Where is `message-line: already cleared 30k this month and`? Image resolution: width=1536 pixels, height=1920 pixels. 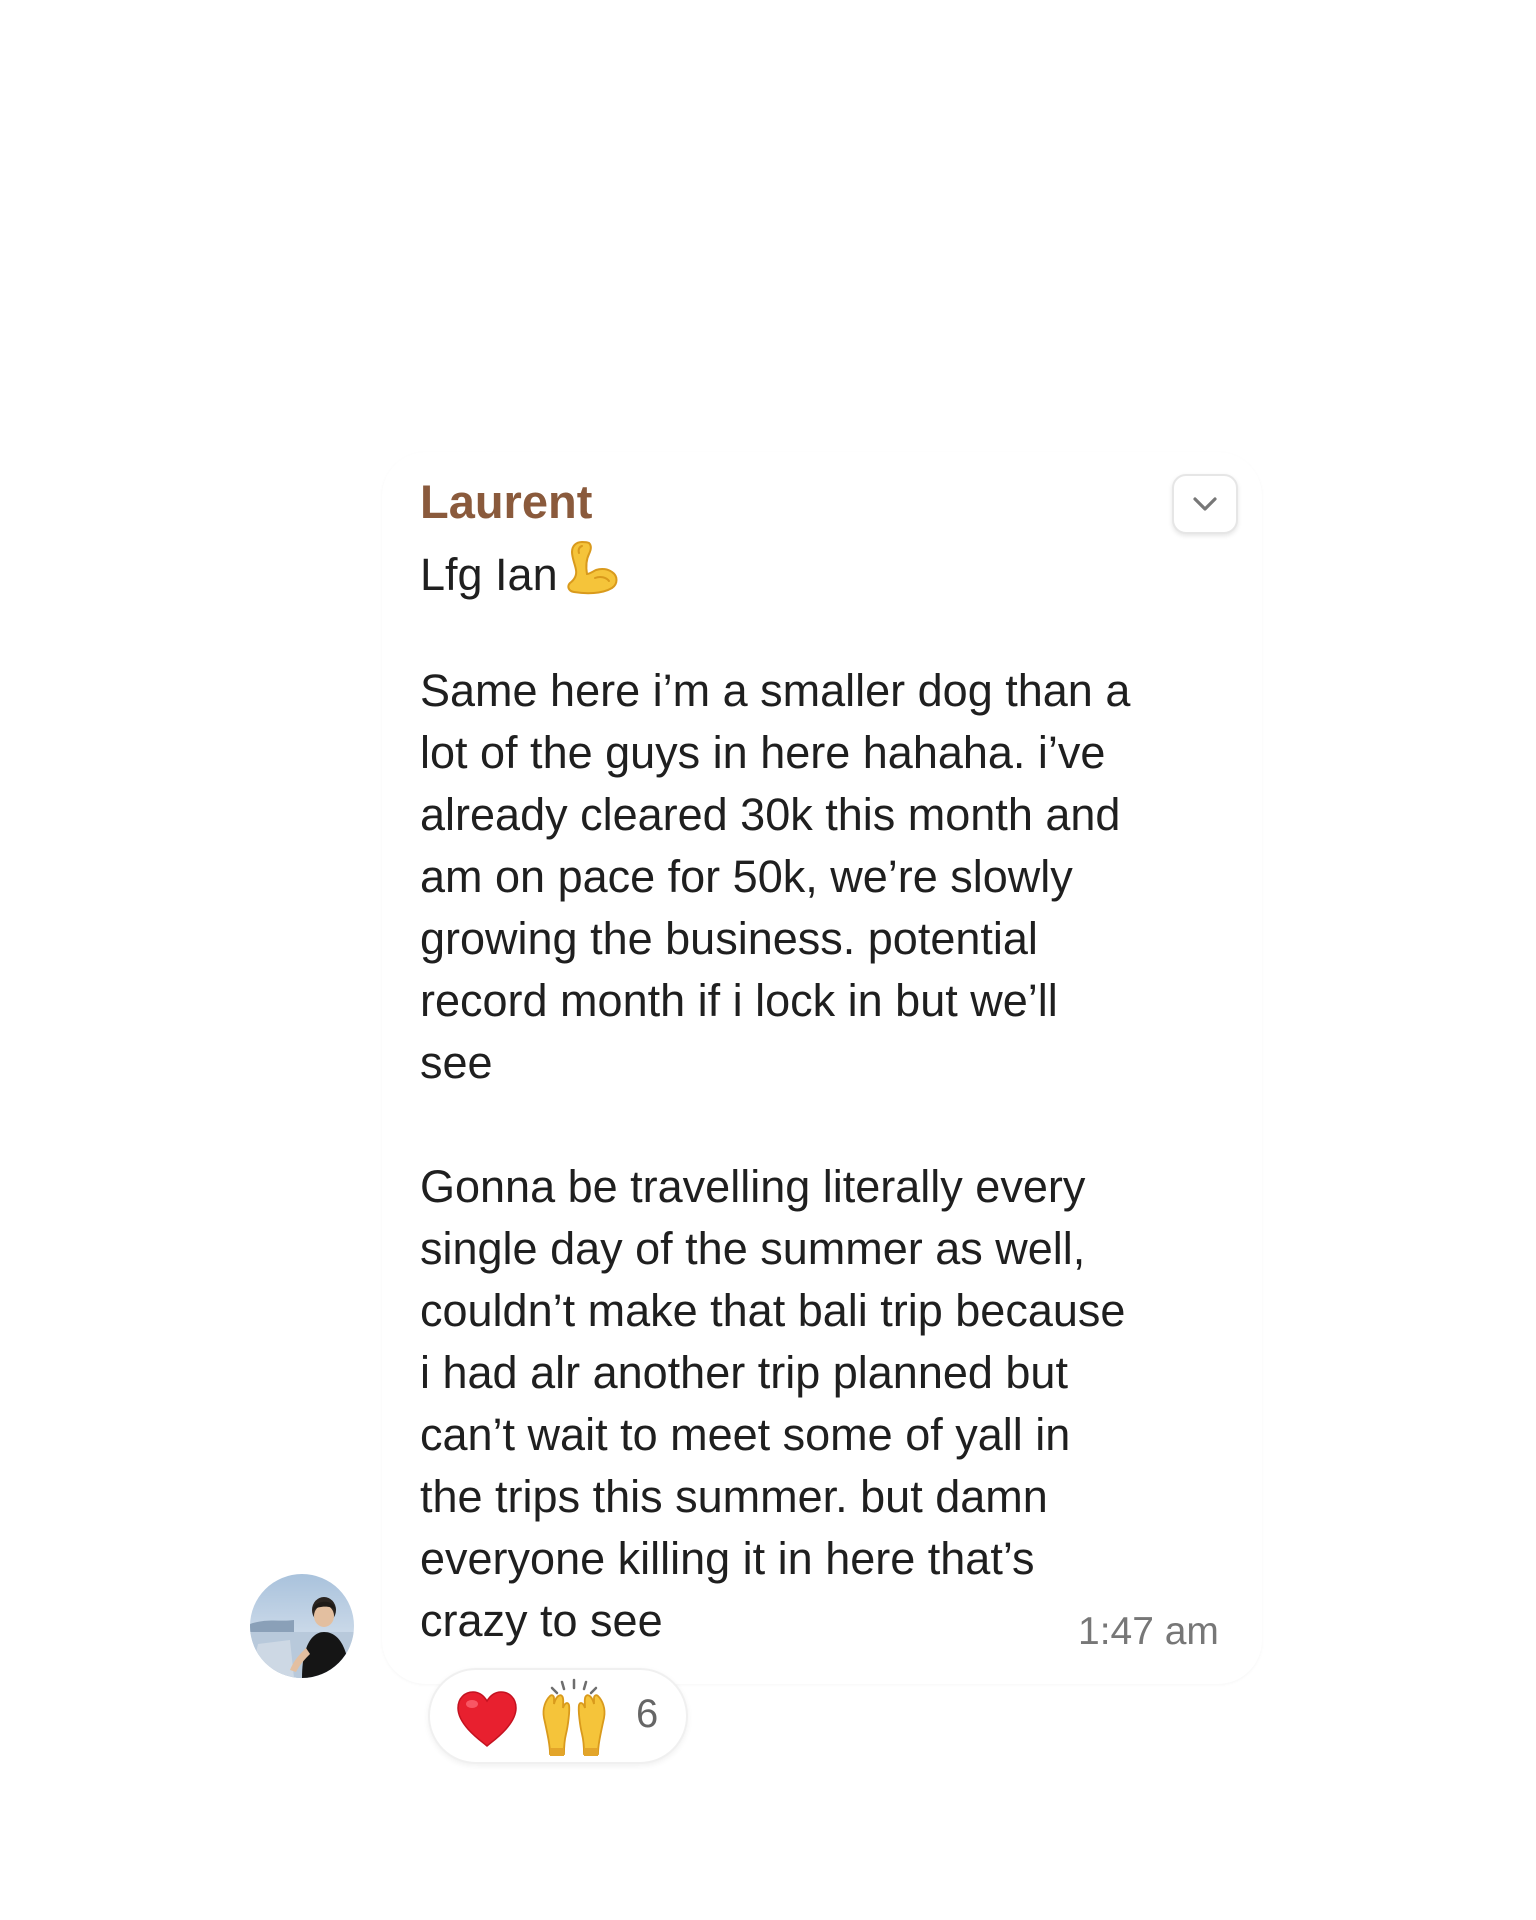 message-line: already cleared 30k this month and is located at coordinates (770, 814).